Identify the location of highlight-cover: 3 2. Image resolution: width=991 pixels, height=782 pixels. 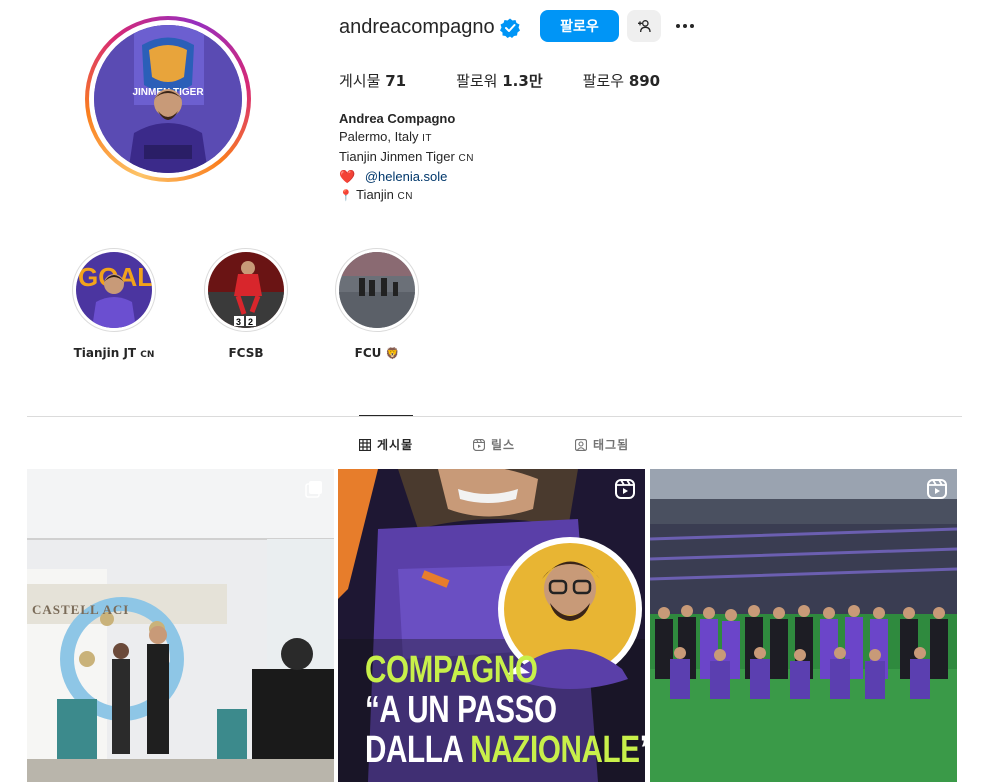
(246, 290).